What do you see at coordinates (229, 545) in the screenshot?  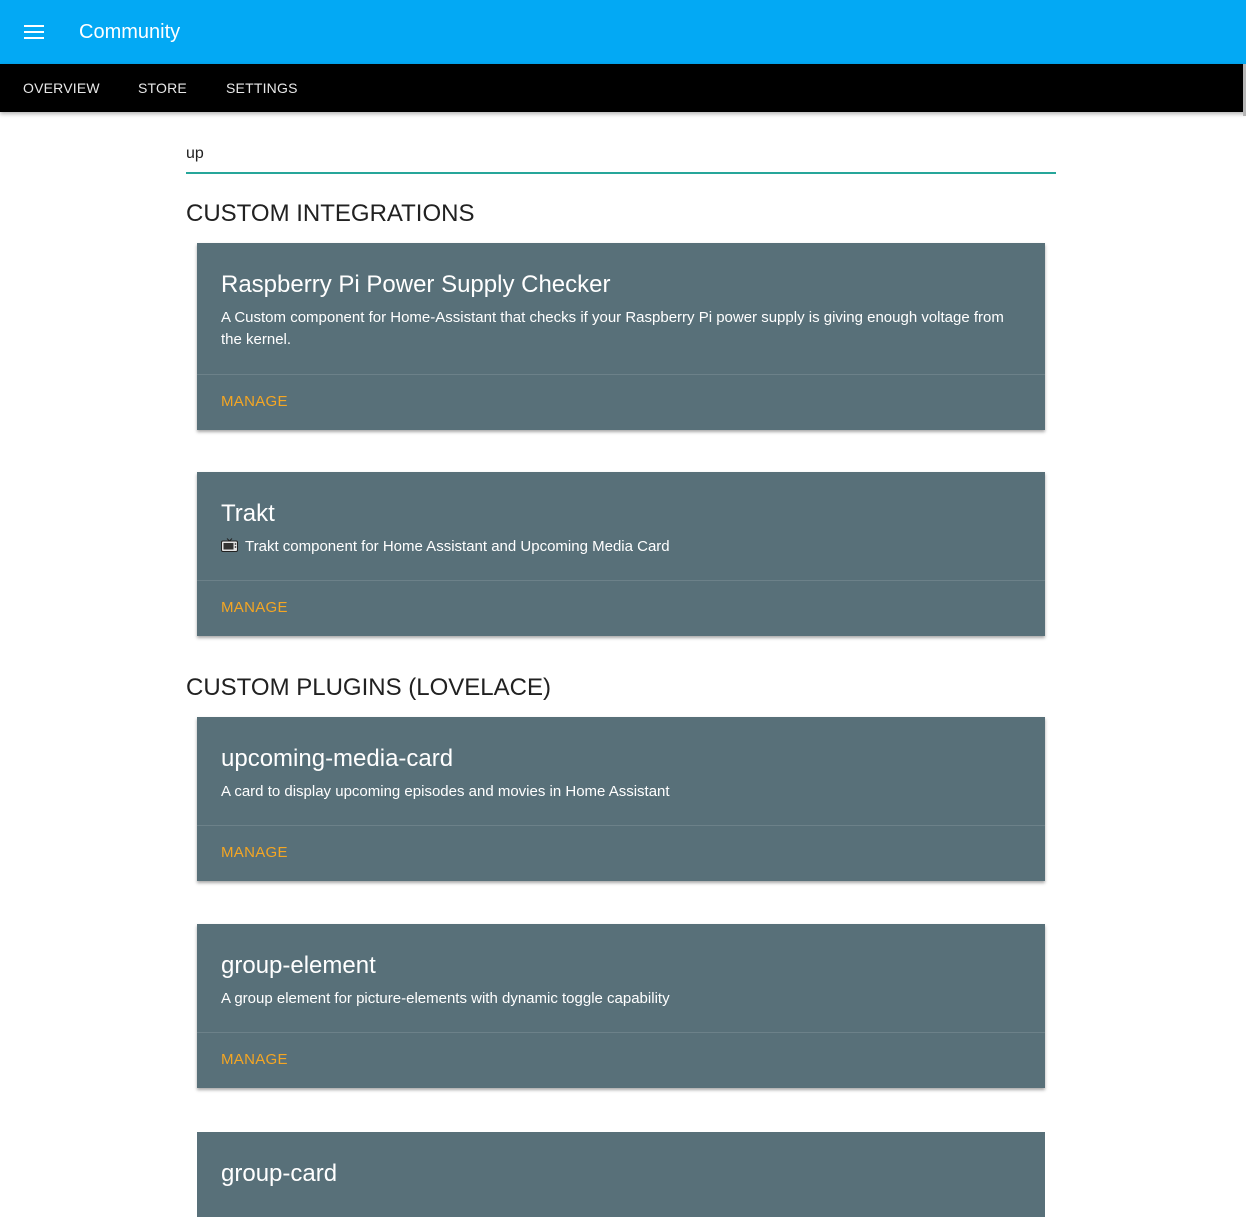 I see `television-emoji-icon` at bounding box center [229, 545].